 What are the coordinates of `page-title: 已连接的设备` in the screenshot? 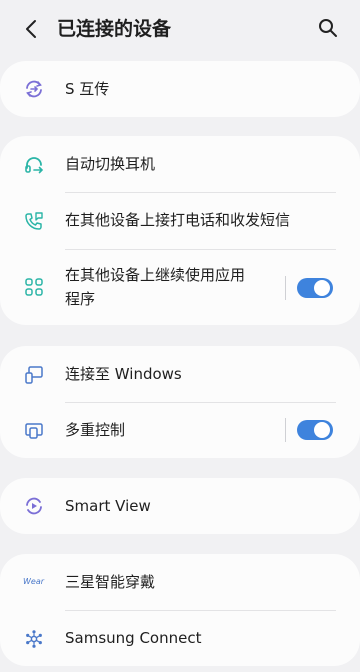 It's located at (114, 29).